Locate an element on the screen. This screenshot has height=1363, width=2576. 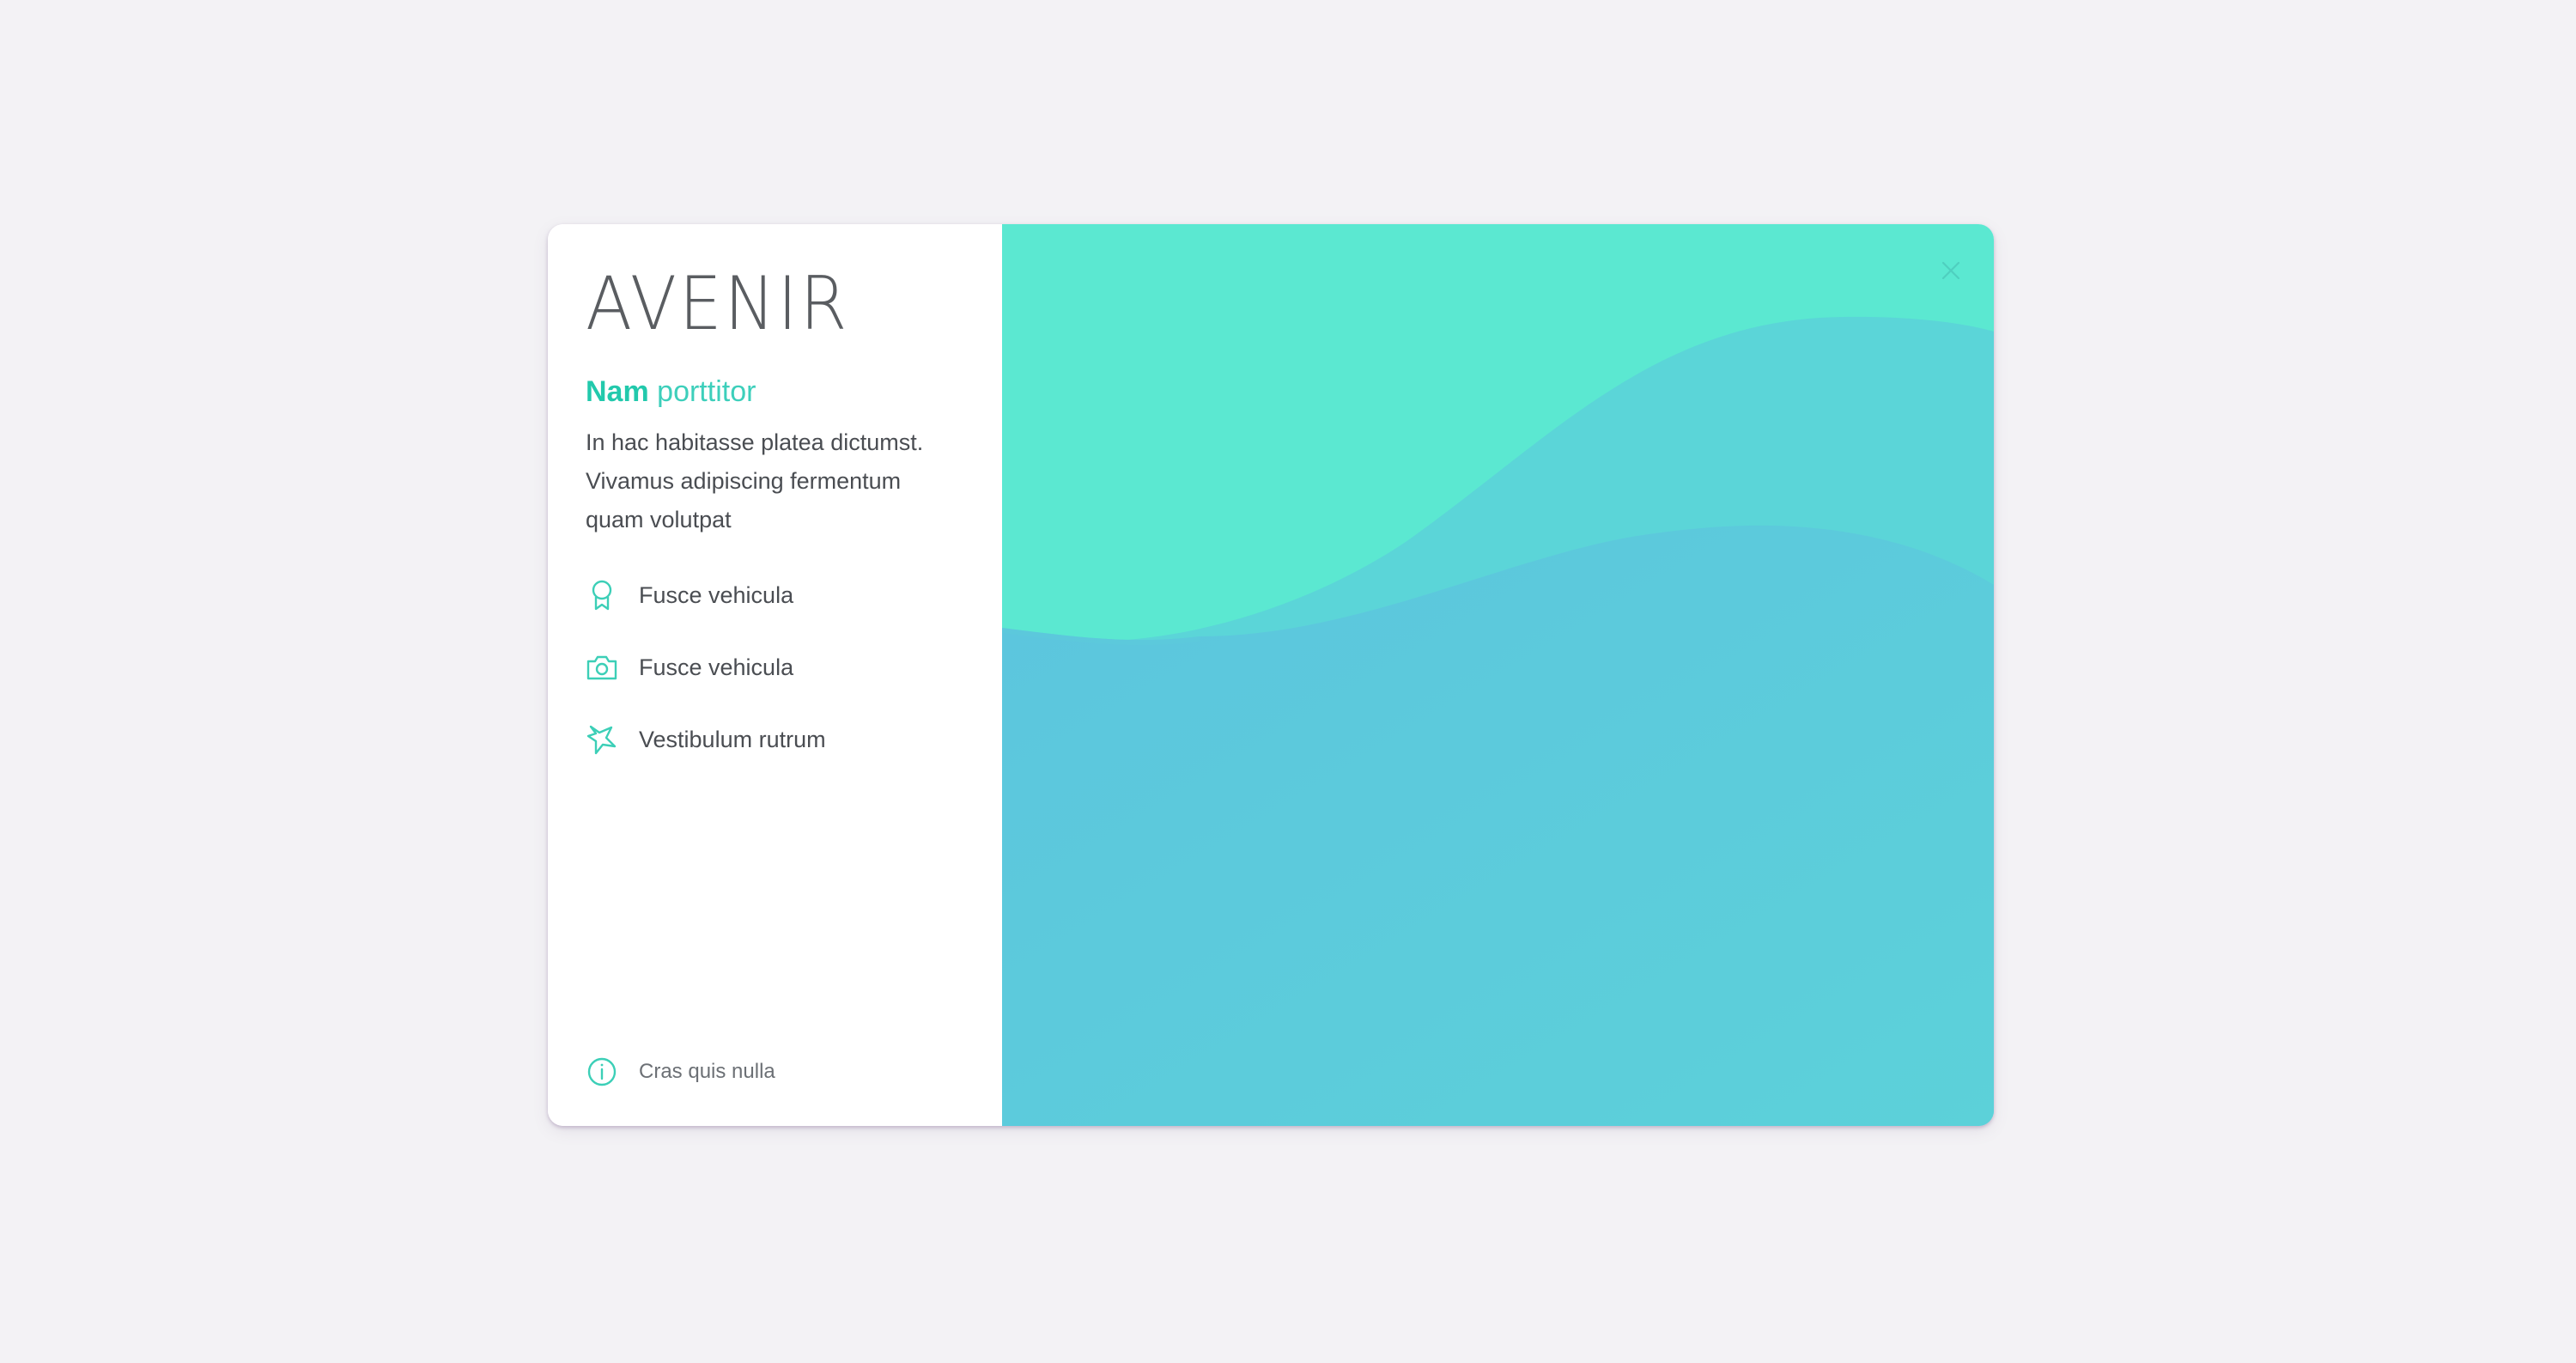
brand-title: AVENIR is located at coordinates (718, 304).